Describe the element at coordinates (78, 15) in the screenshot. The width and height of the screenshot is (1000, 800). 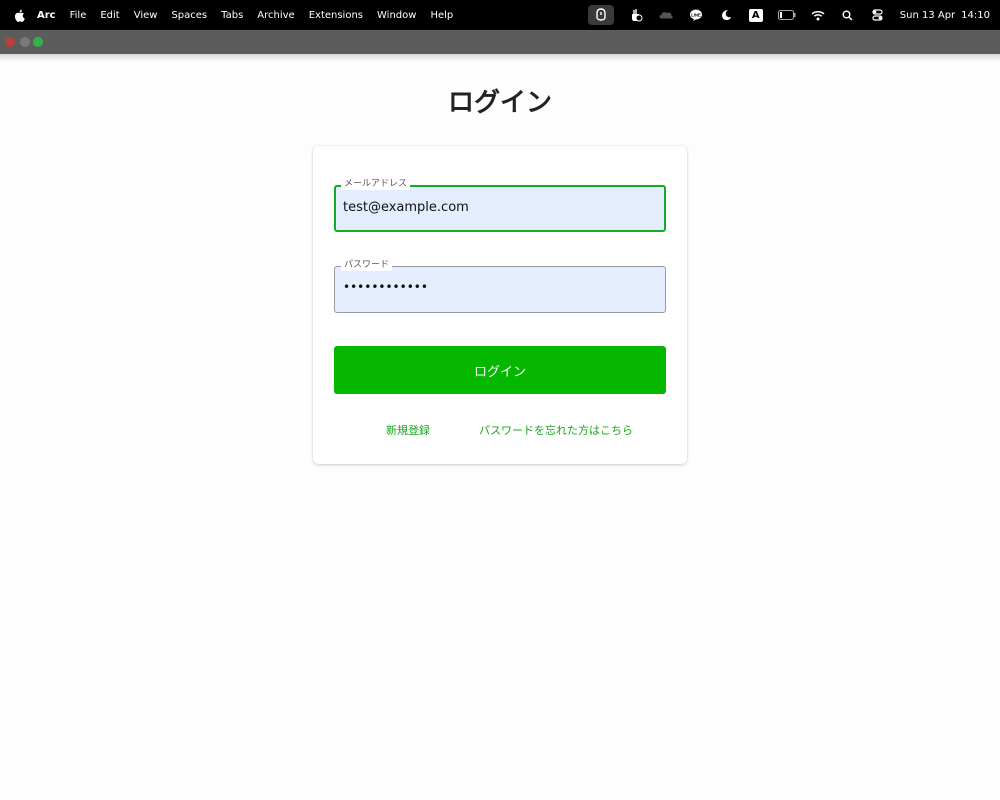
I see `menu-file: File` at that location.